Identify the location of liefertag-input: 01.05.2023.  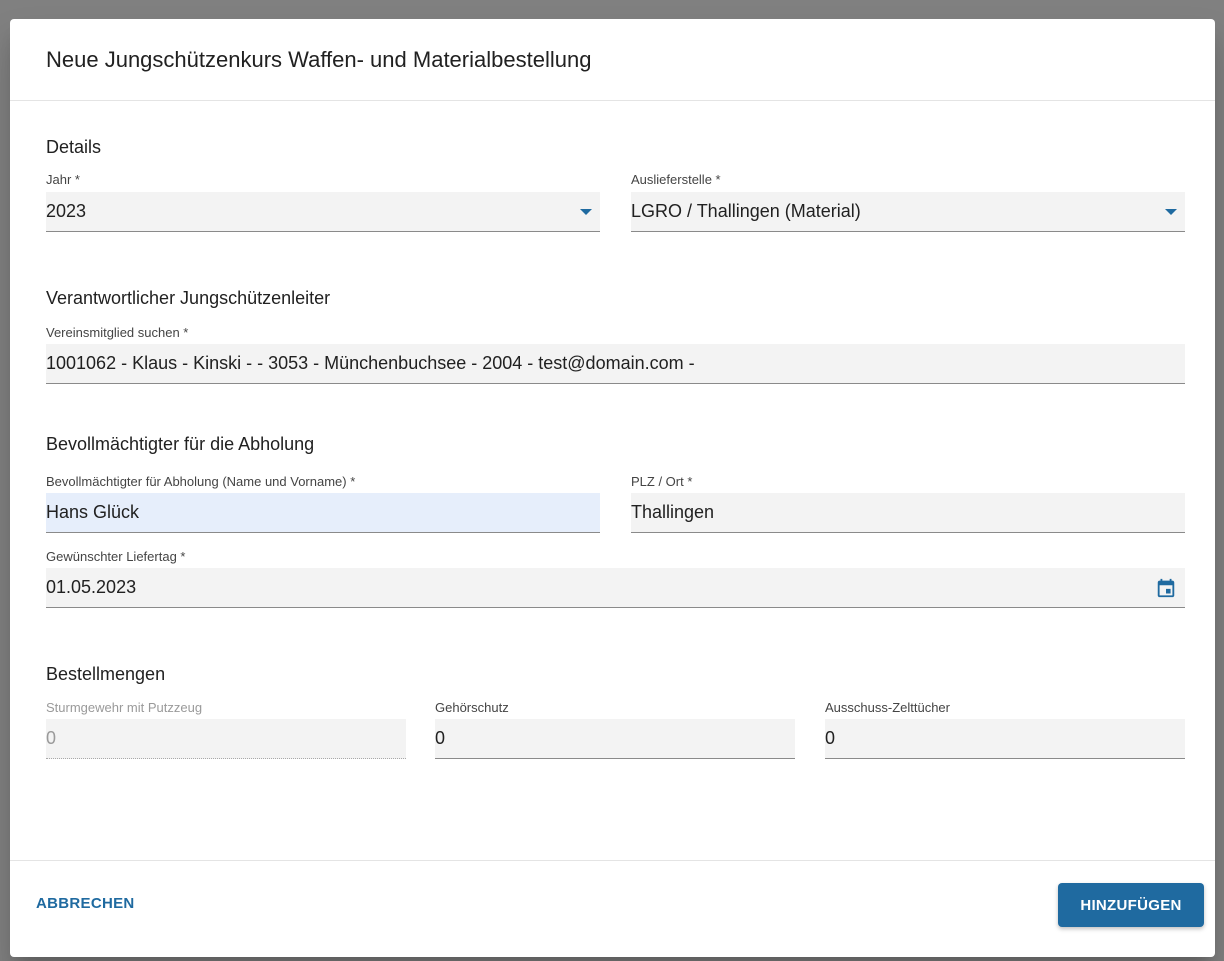
(615, 588).